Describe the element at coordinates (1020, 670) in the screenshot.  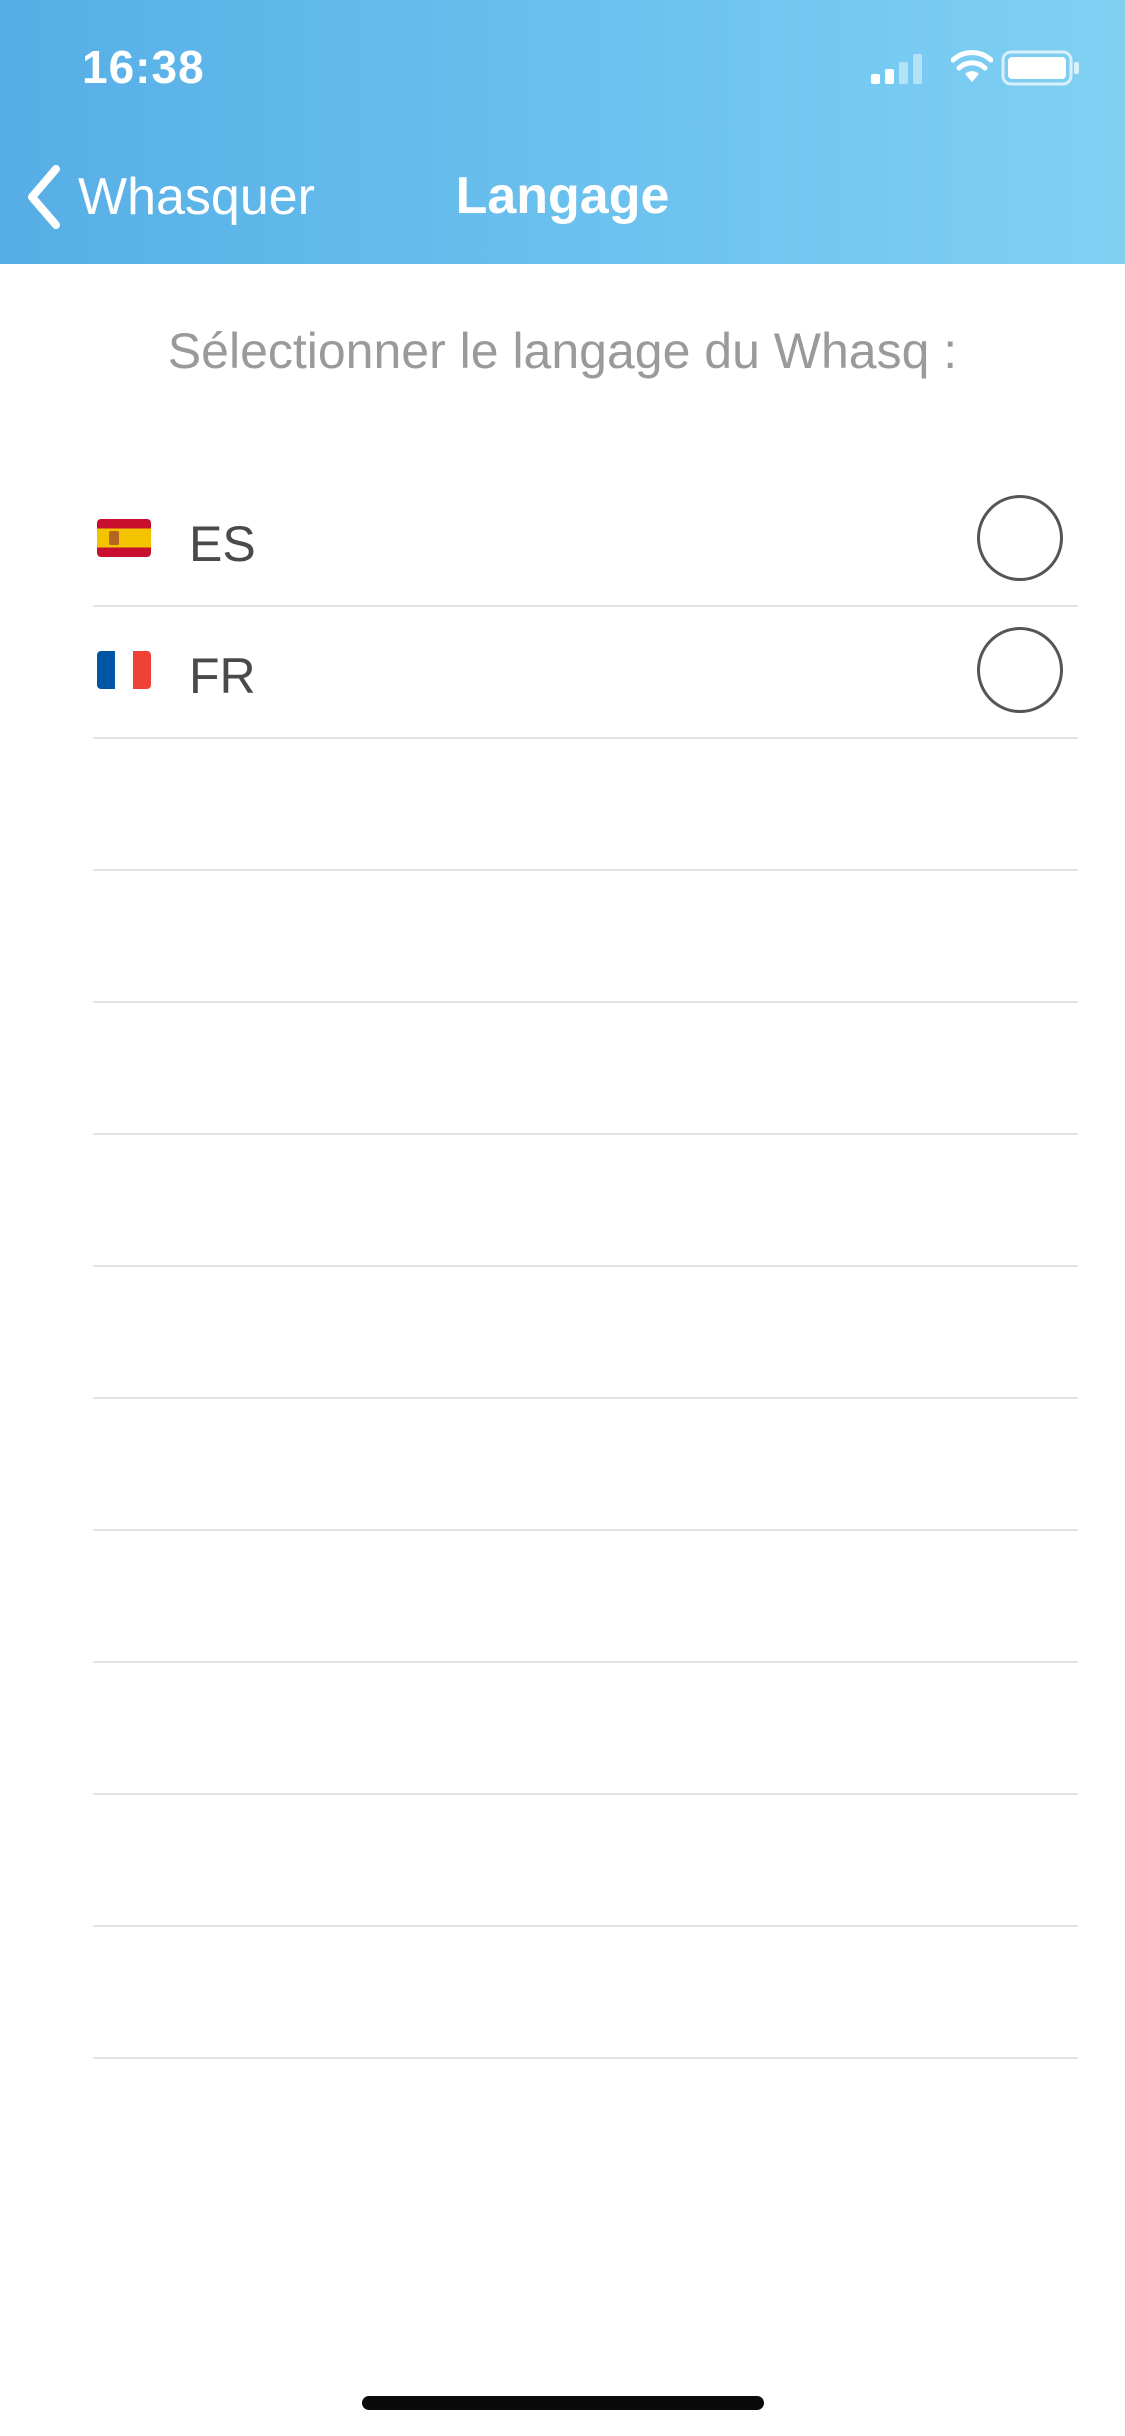
I see `radio-button-fr` at that location.